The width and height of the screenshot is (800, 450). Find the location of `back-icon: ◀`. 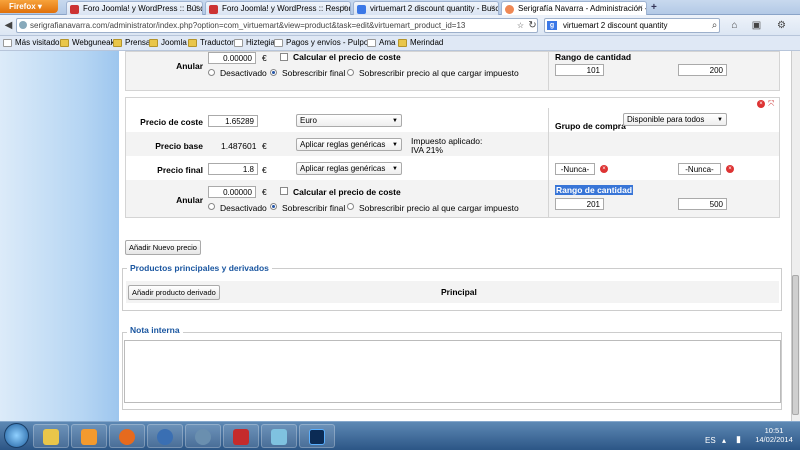

back-icon: ◀ is located at coordinates (8, 25).